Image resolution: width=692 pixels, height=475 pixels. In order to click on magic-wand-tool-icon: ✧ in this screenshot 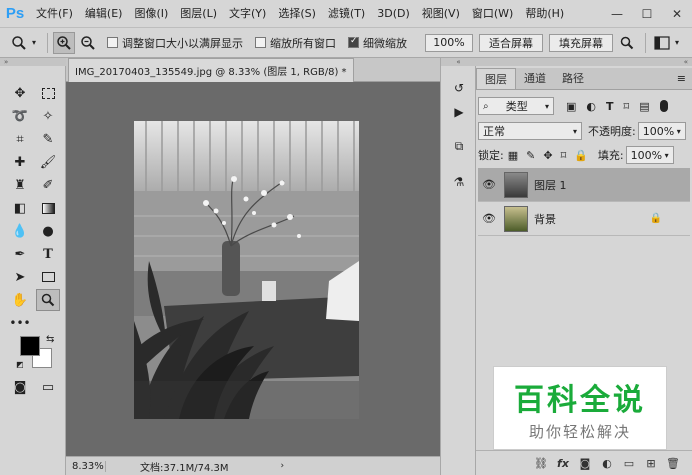, I will do `click(48, 116)`.